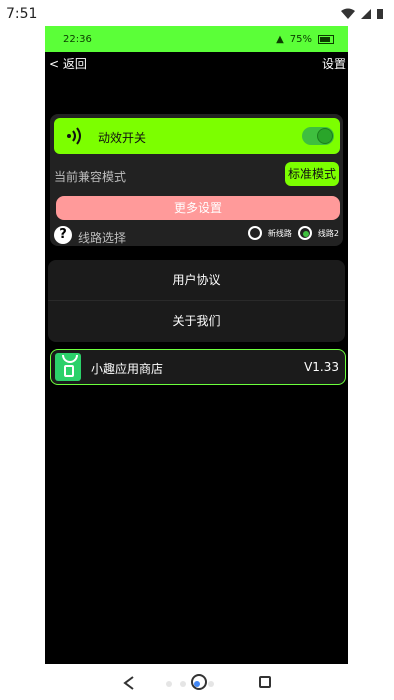 The height and width of the screenshot is (700, 394). I want to click on compat-mode-label: 当前兼容模式, so click(90, 177).